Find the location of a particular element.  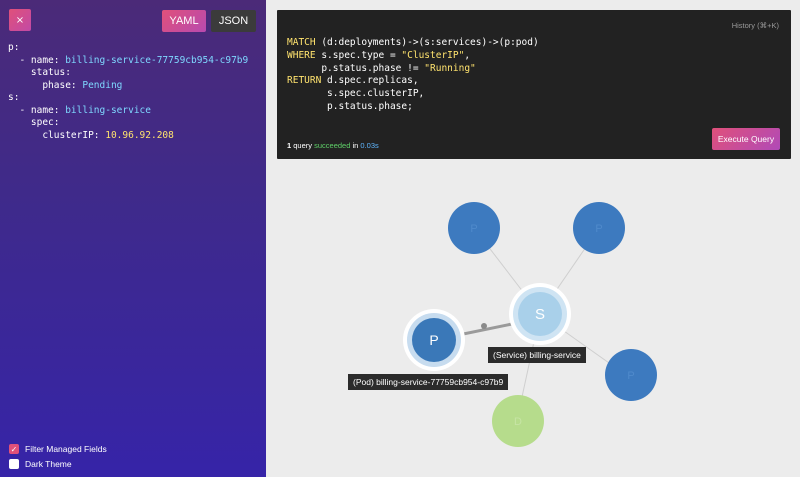

query-match-keyword: MATCH is located at coordinates (301, 42).